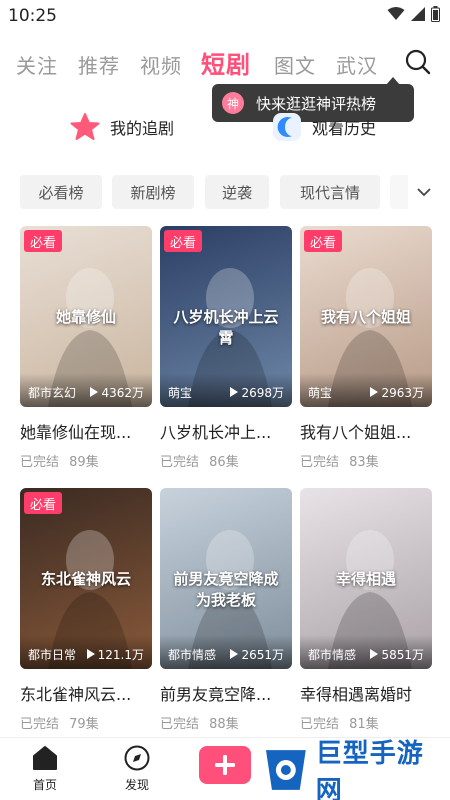 The height and width of the screenshot is (800, 450). What do you see at coordinates (32, 16) in the screenshot?
I see `status-time: 10:25` at bounding box center [32, 16].